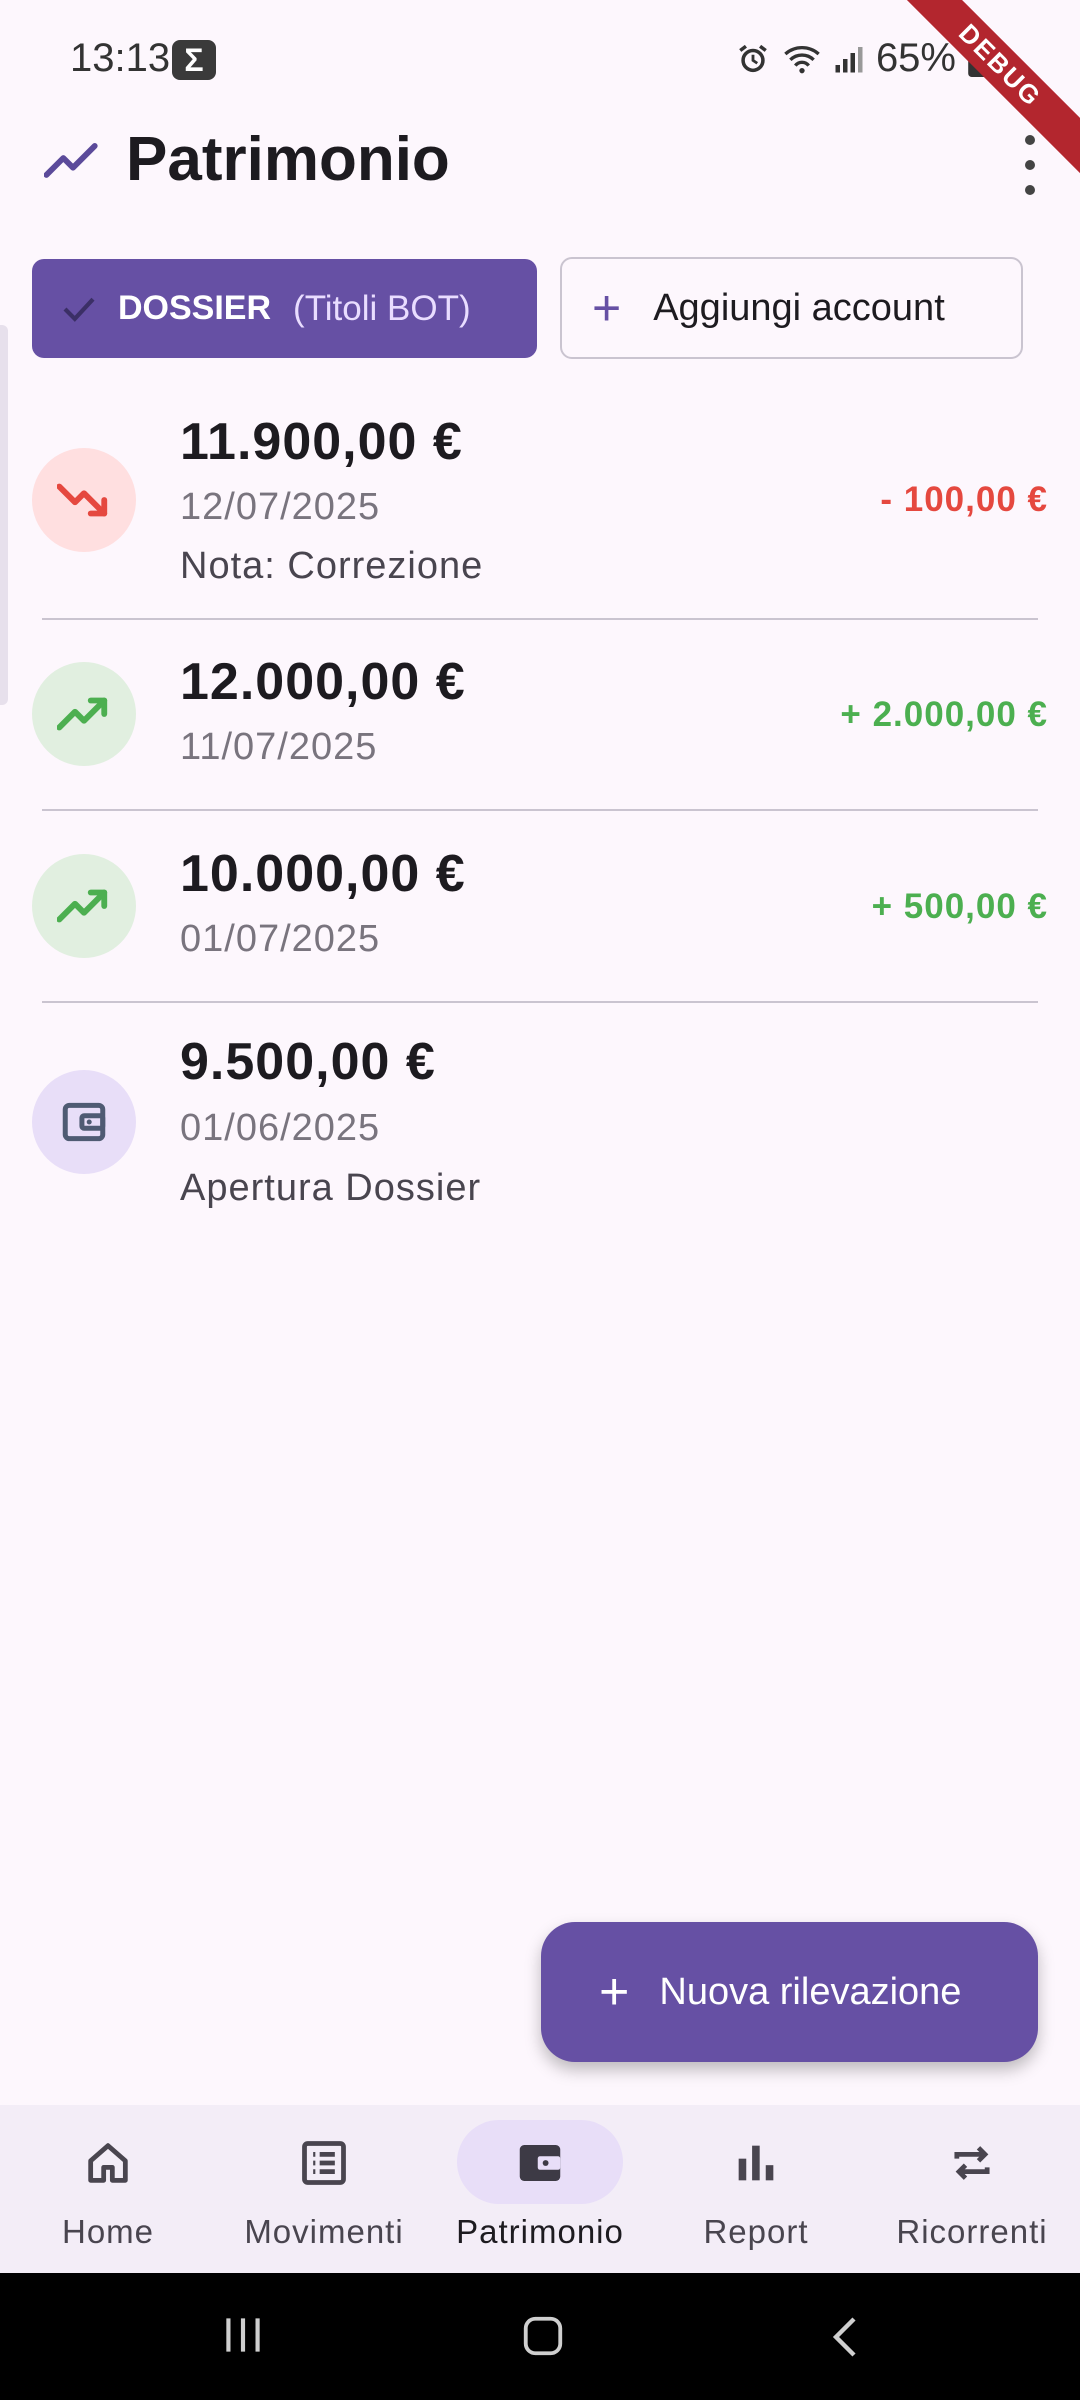  I want to click on system-navigation-bar, so click(540, 2336).